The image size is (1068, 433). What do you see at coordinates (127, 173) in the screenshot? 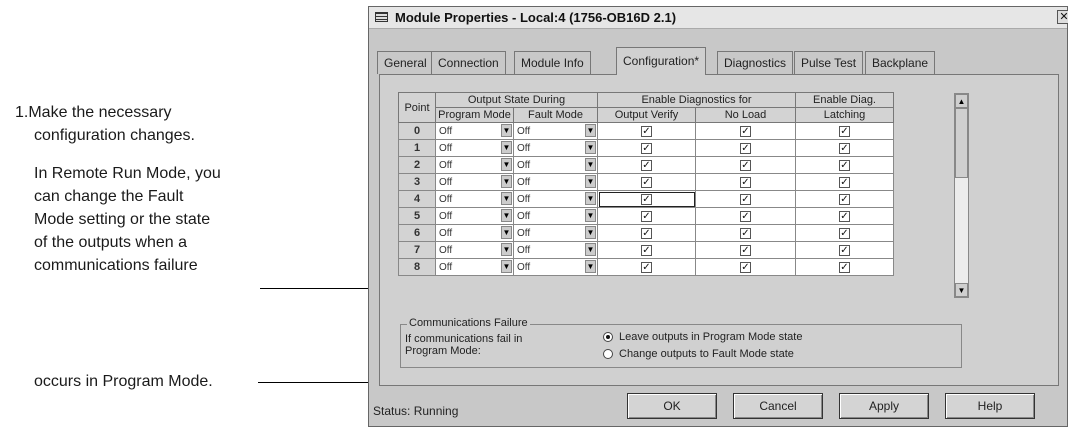
I see `remote-run-line: In Remote Run Mode, you` at bounding box center [127, 173].